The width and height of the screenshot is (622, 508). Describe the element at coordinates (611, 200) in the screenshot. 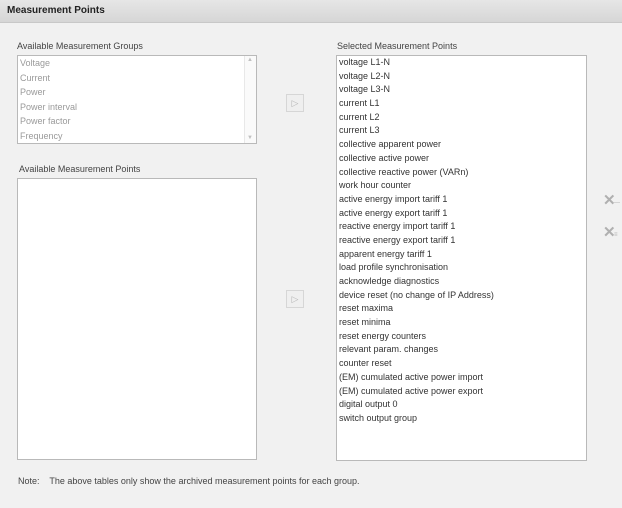

I see `remove-selected-button: ✕ —` at that location.